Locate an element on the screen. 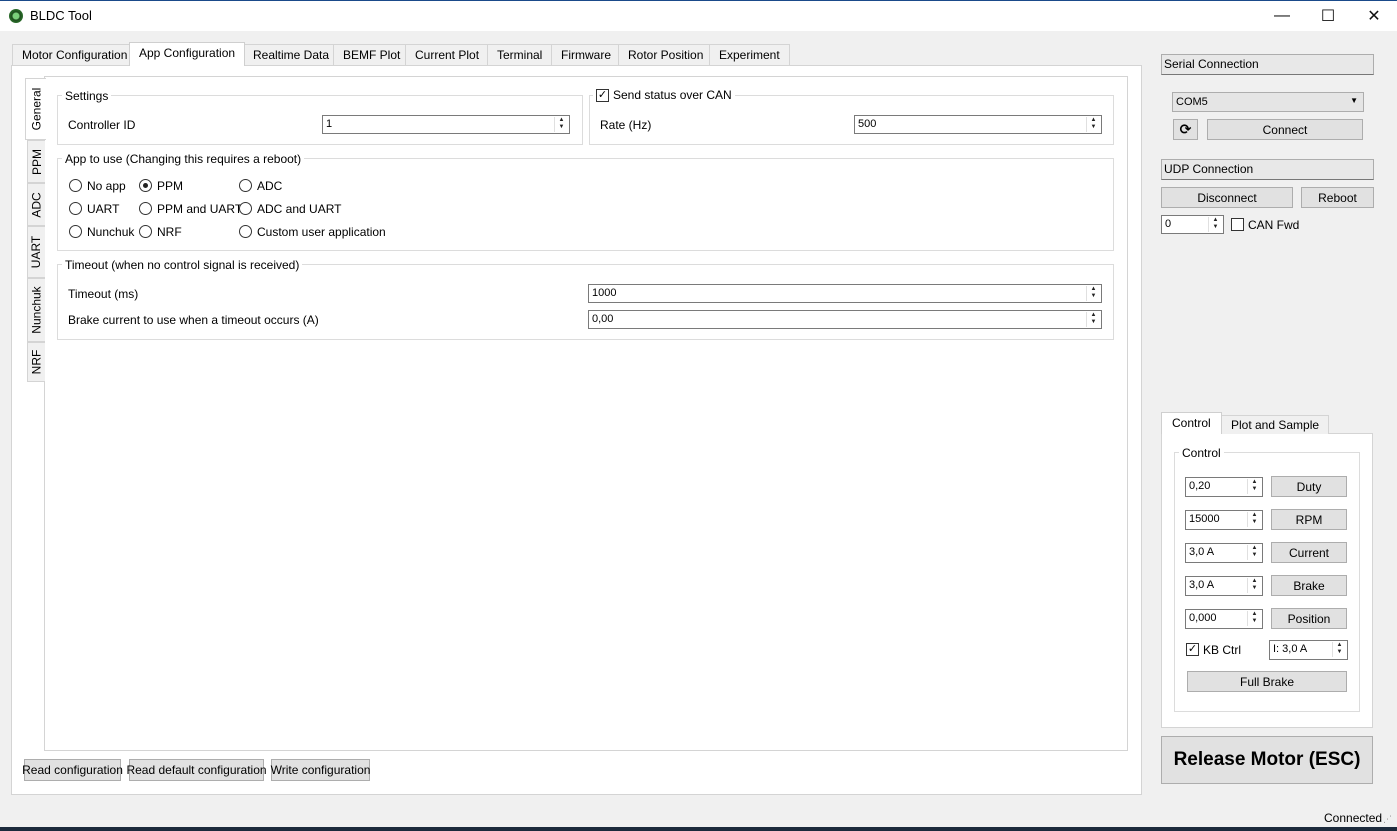 Image resolution: width=1397 pixels, height=831 pixels. current-button: Current is located at coordinates (1309, 552).